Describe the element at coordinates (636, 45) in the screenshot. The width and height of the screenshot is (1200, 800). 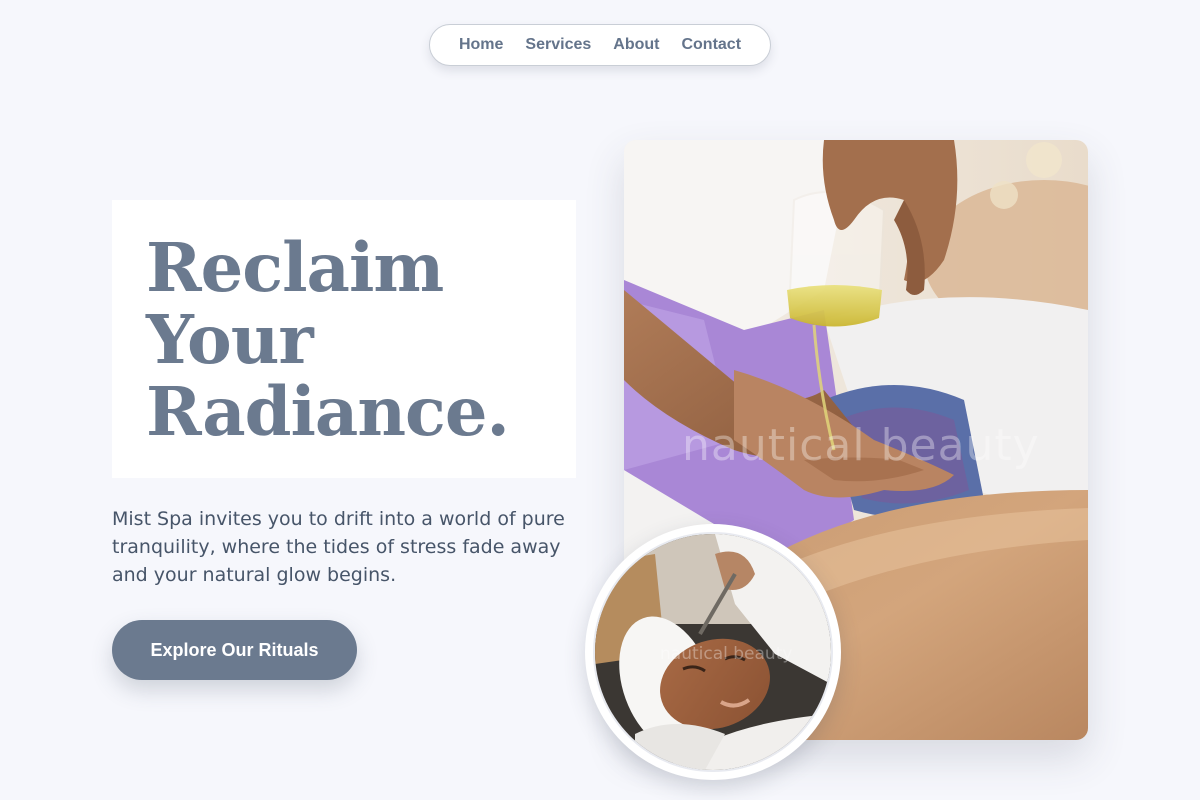
I see `nav-item-about: About` at that location.